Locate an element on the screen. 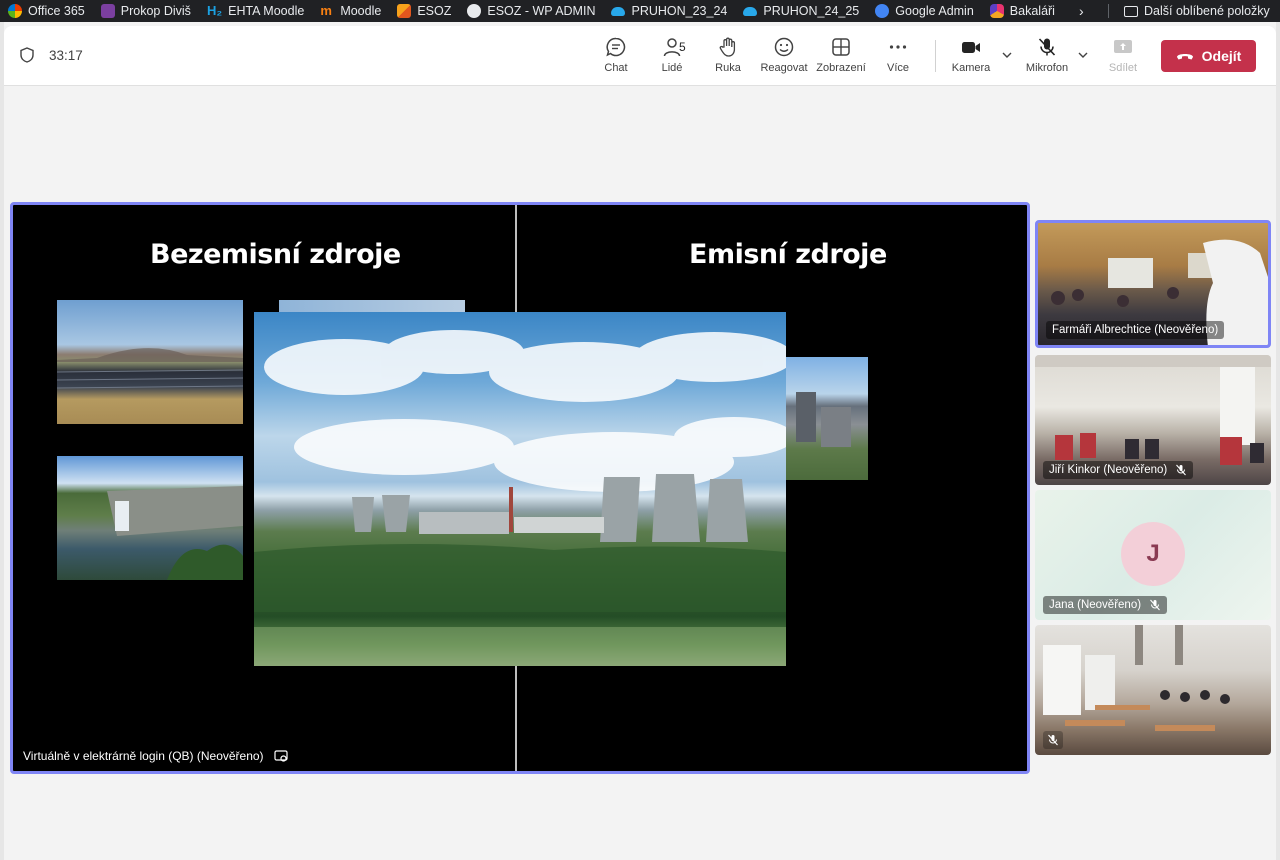 The height and width of the screenshot is (860, 1280). hand-icon is located at coordinates (727, 47).